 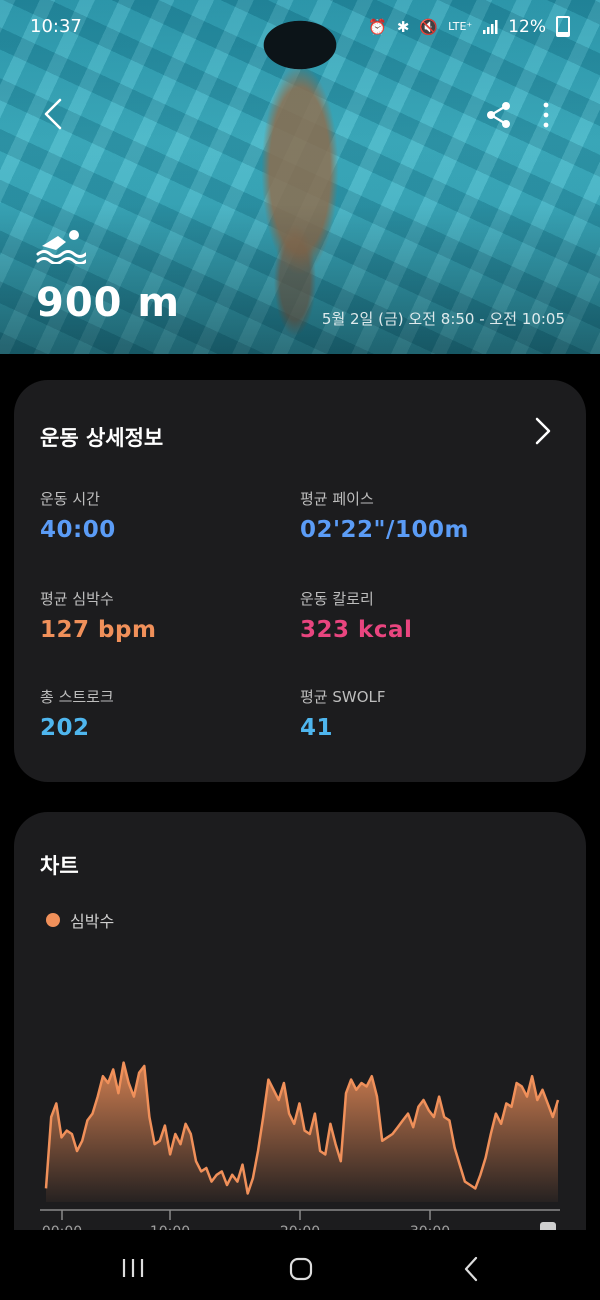 What do you see at coordinates (65, 728) in the screenshot?
I see `stat-value: 202` at bounding box center [65, 728].